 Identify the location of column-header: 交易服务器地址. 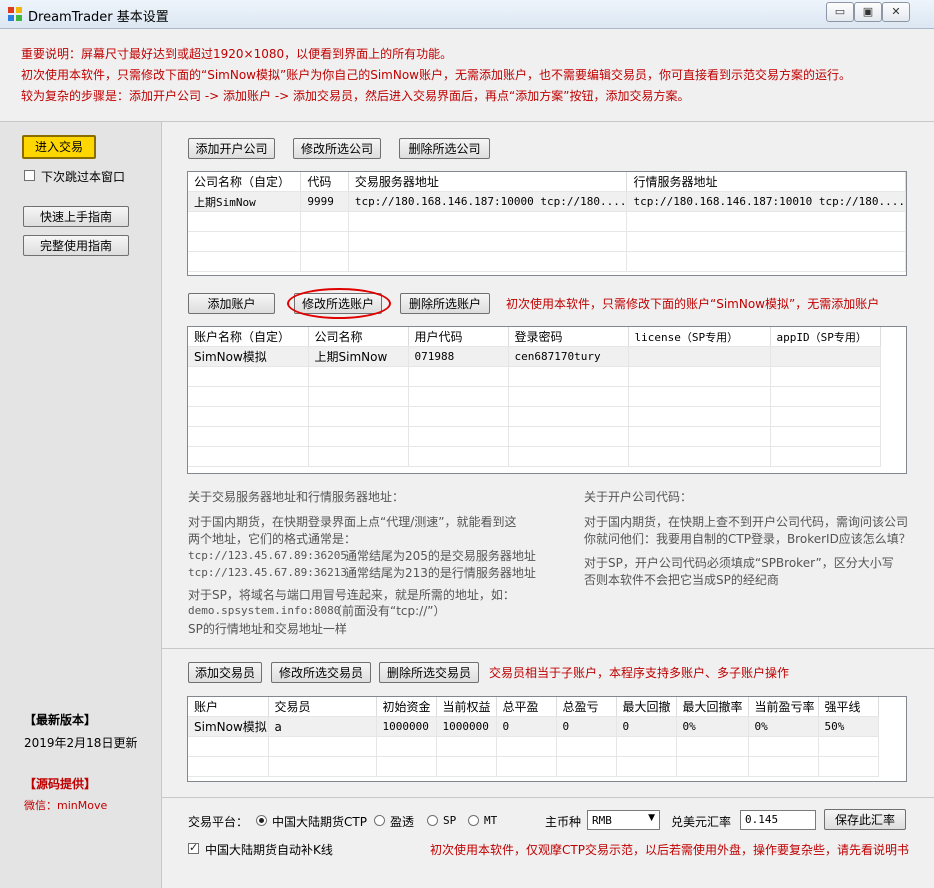
(488, 182).